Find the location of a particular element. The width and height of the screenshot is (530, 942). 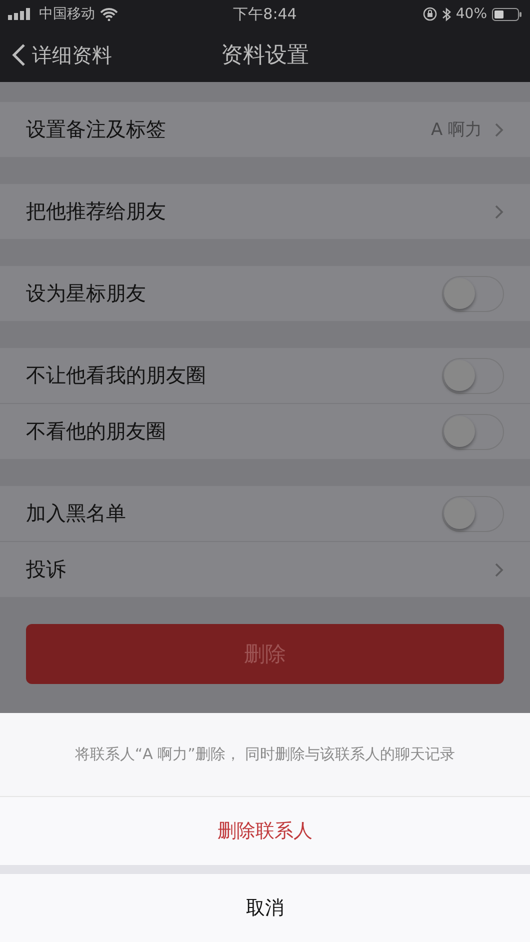

settings-row: 把他推荐给朋友 is located at coordinates (265, 211).